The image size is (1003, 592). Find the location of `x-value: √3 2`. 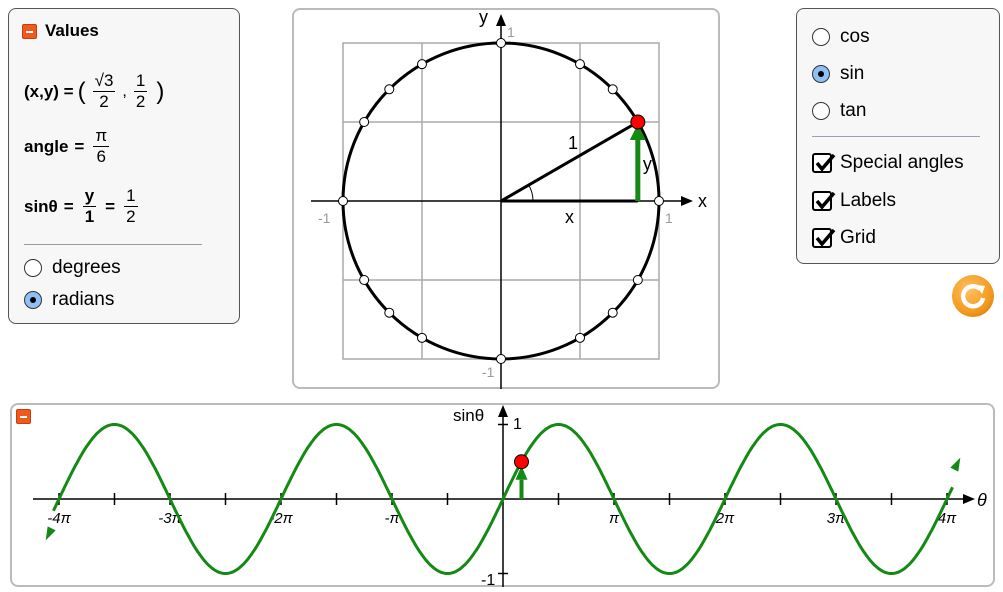

x-value: √3 2 is located at coordinates (104, 91).